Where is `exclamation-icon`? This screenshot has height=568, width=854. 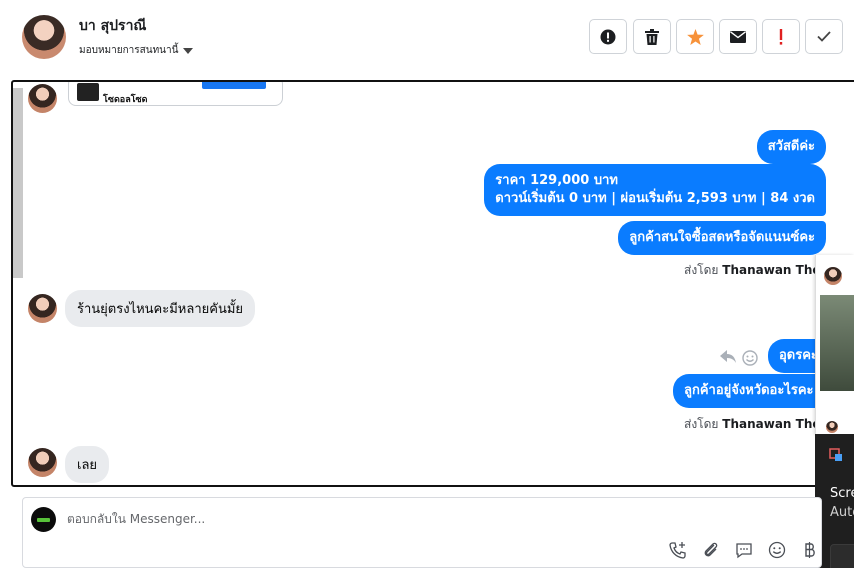
exclamation-icon is located at coordinates (781, 36).